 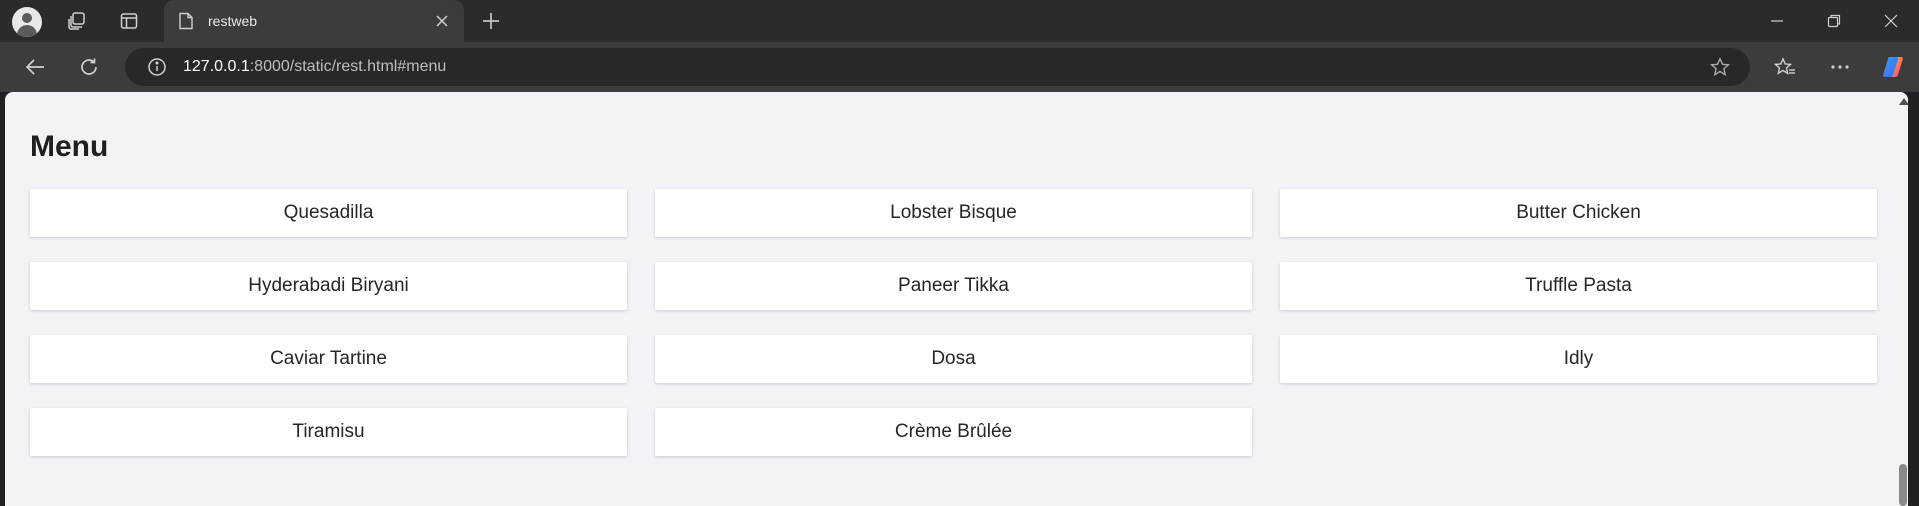 I want to click on menu-item-quesadilla: Quesadilla, so click(x=328, y=213).